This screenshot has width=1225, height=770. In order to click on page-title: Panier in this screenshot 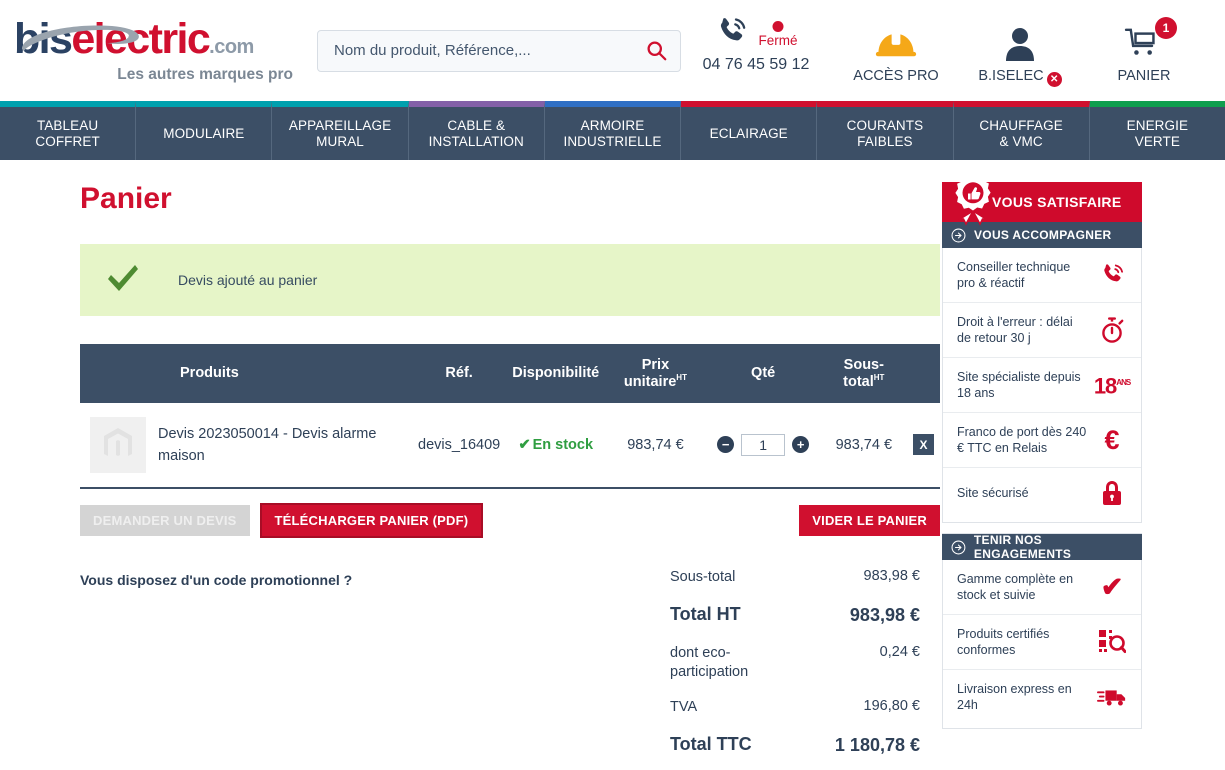, I will do `click(126, 198)`.